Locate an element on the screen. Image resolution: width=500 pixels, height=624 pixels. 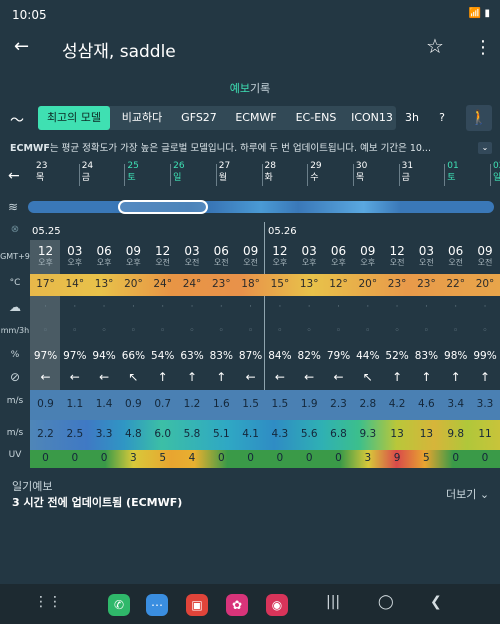
forecast-link: 예보 is located at coordinates (240, 88).